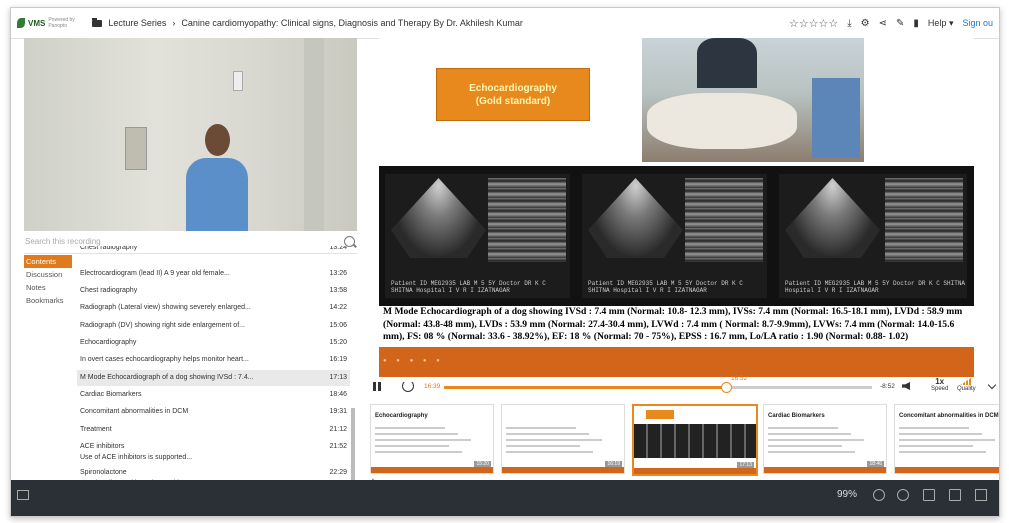  Describe the element at coordinates (49, 274) in the screenshot. I see `tab-discussion: Discussion` at that location.